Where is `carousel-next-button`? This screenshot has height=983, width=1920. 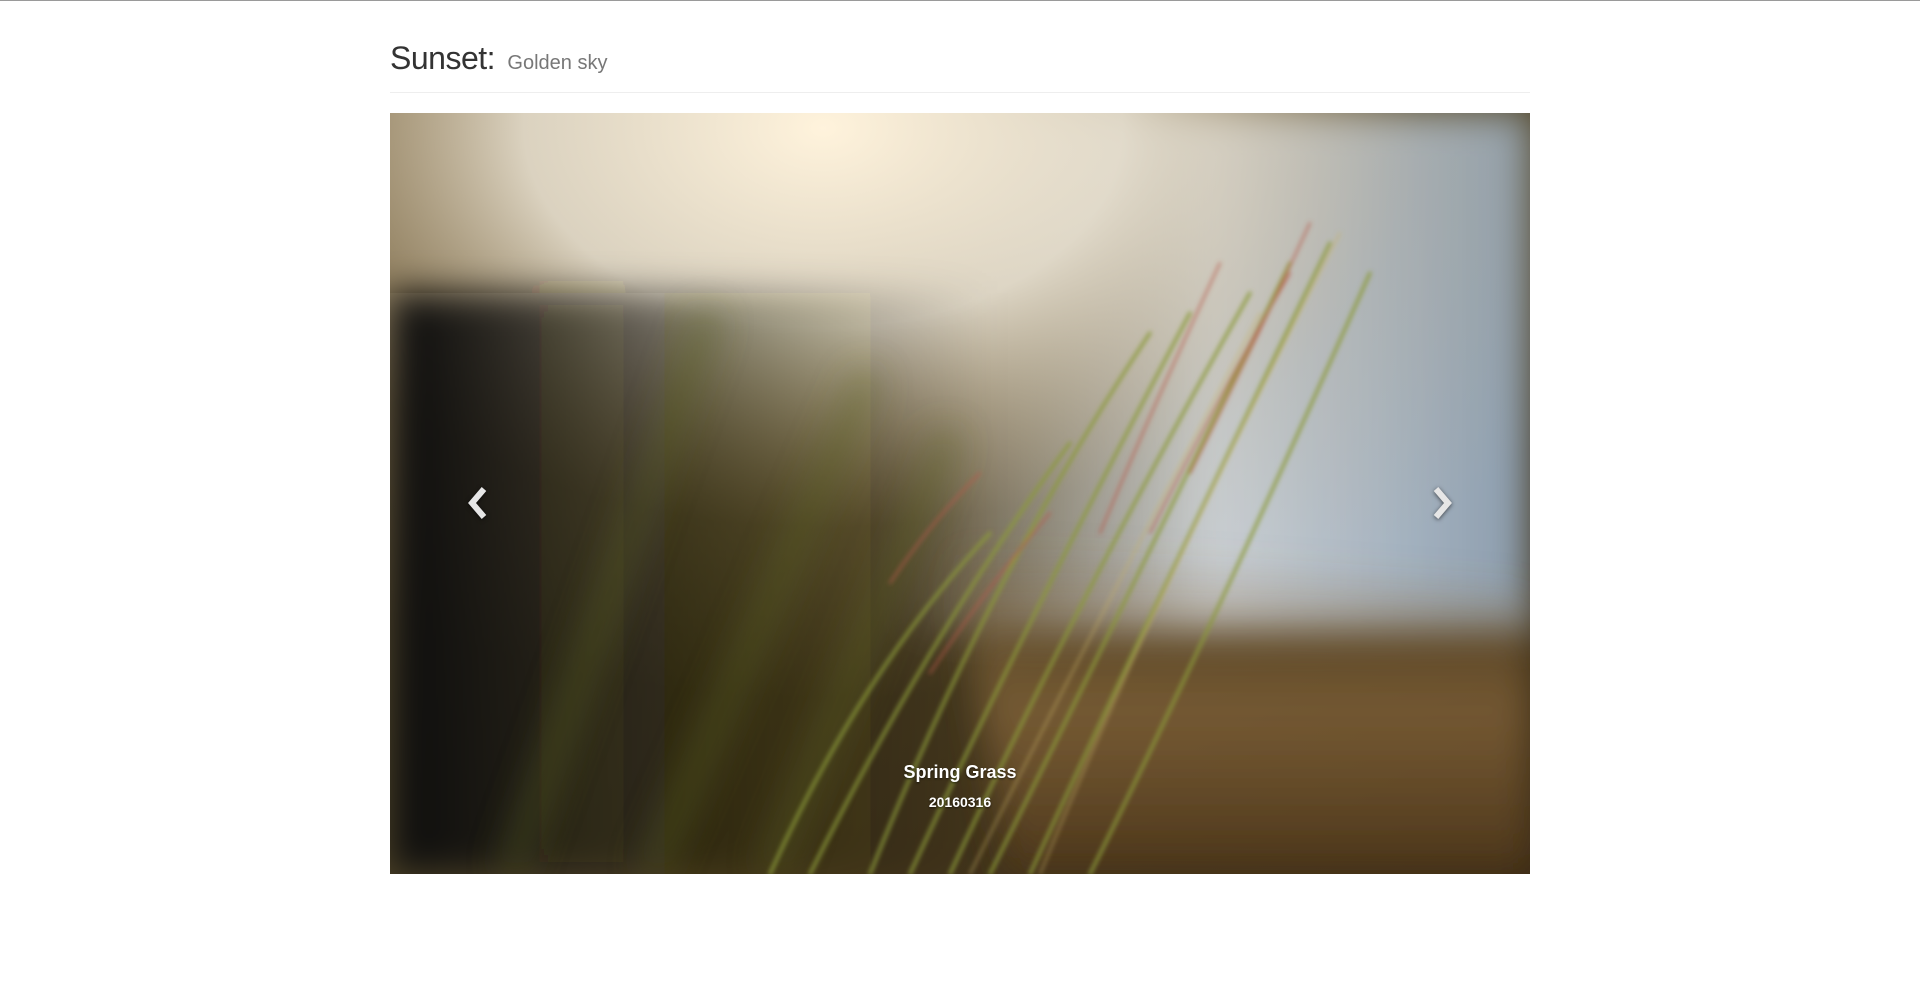
carousel-next-button is located at coordinates (1442, 503).